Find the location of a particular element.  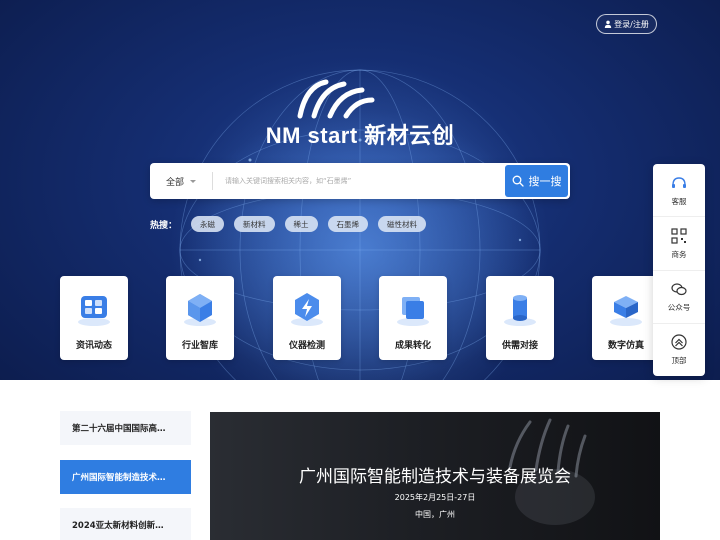

search-scope-label: 全部 is located at coordinates (174, 182).